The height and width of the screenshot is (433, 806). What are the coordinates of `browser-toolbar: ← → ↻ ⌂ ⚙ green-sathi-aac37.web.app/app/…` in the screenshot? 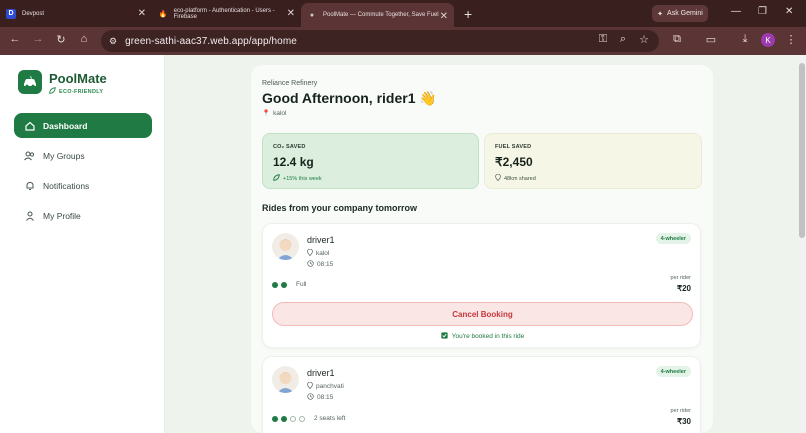 It's located at (403, 41).